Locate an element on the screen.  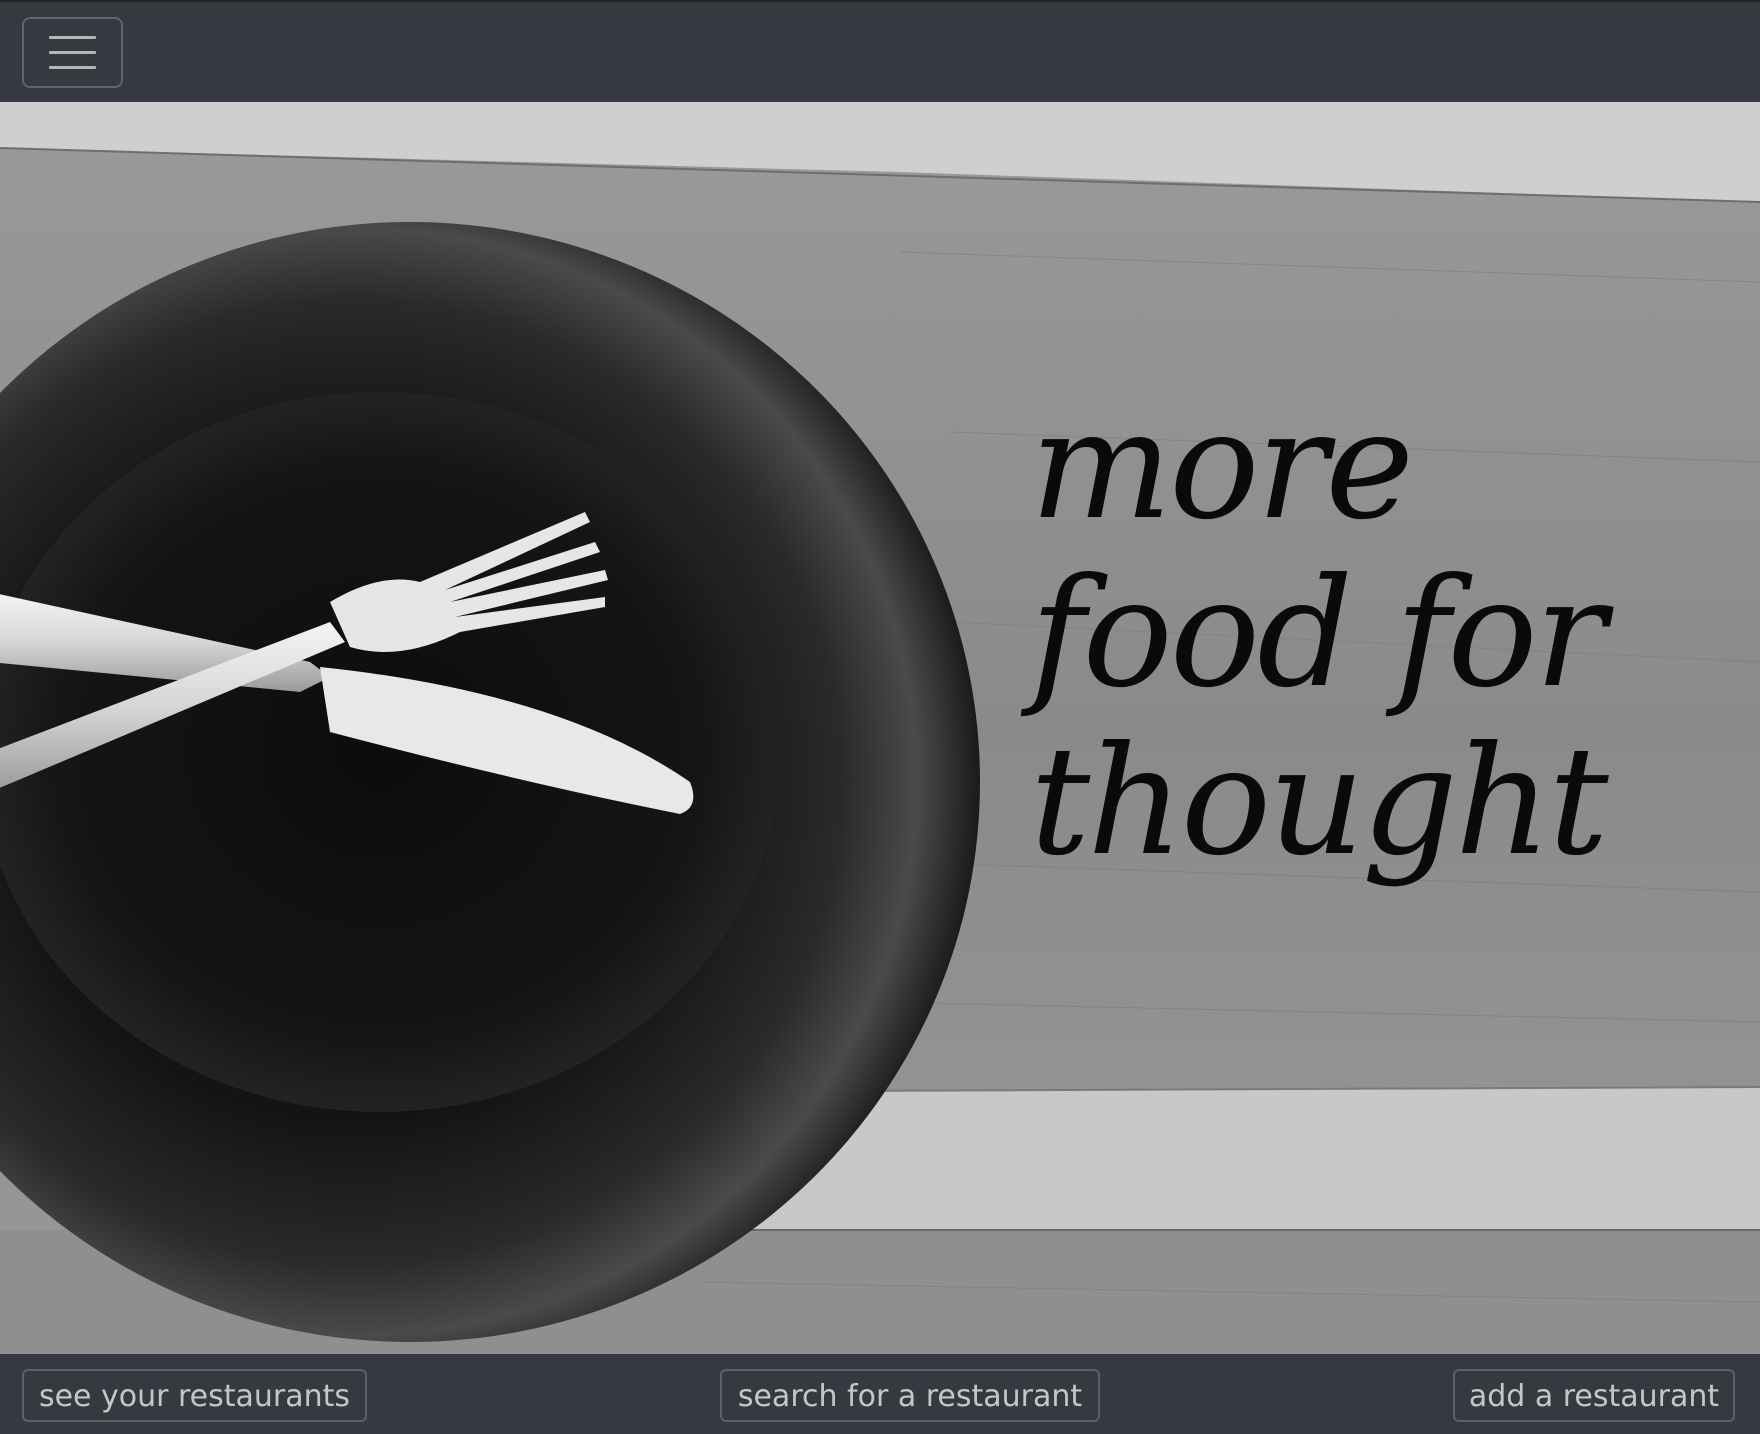
navbar-toggler-button is located at coordinates (72, 52).